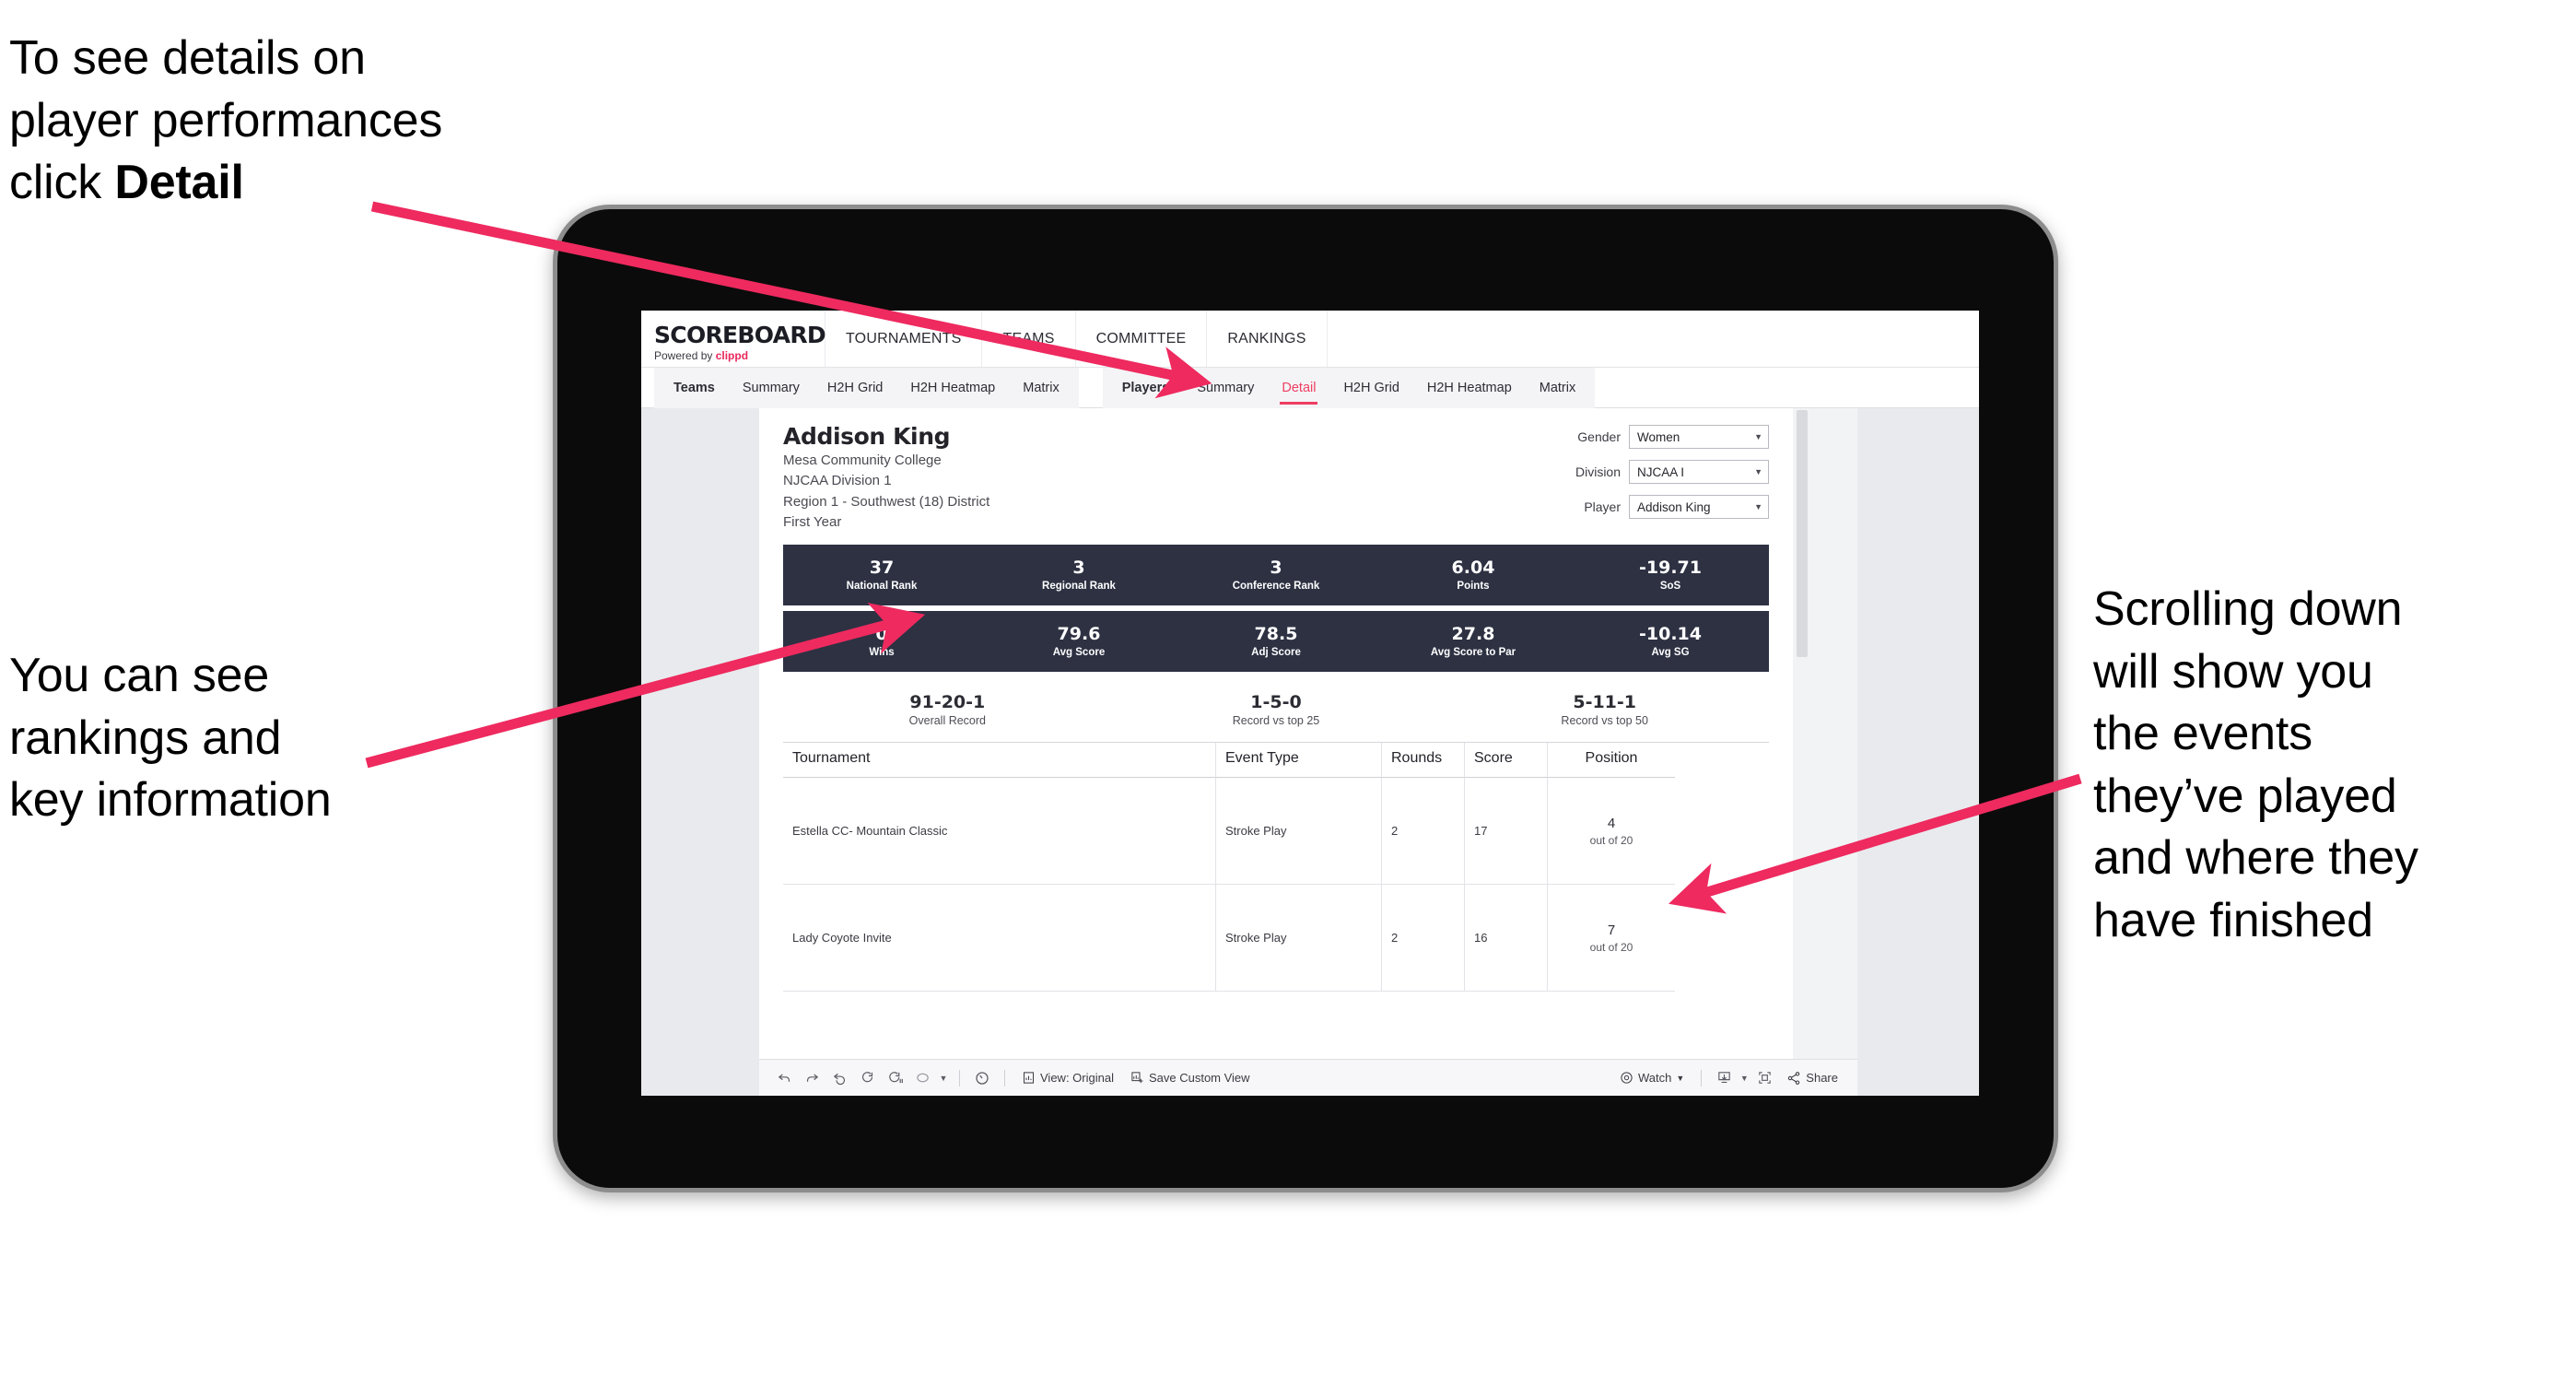 Image resolution: width=2576 pixels, height=1386 pixels. I want to click on stat-value: 0, so click(881, 634).